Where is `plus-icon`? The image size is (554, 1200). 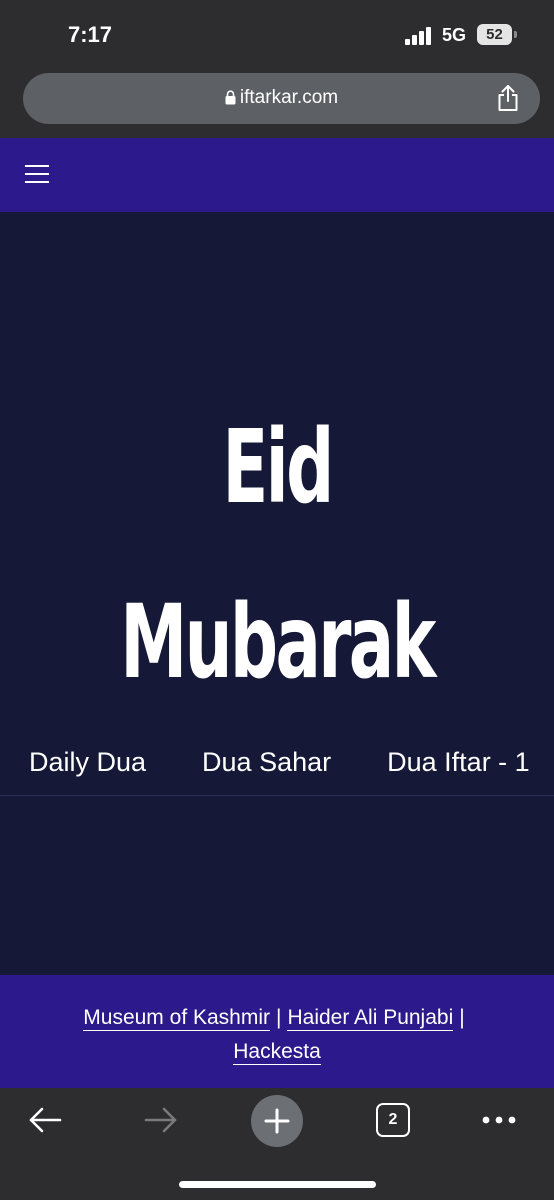
plus-icon is located at coordinates (277, 1121).